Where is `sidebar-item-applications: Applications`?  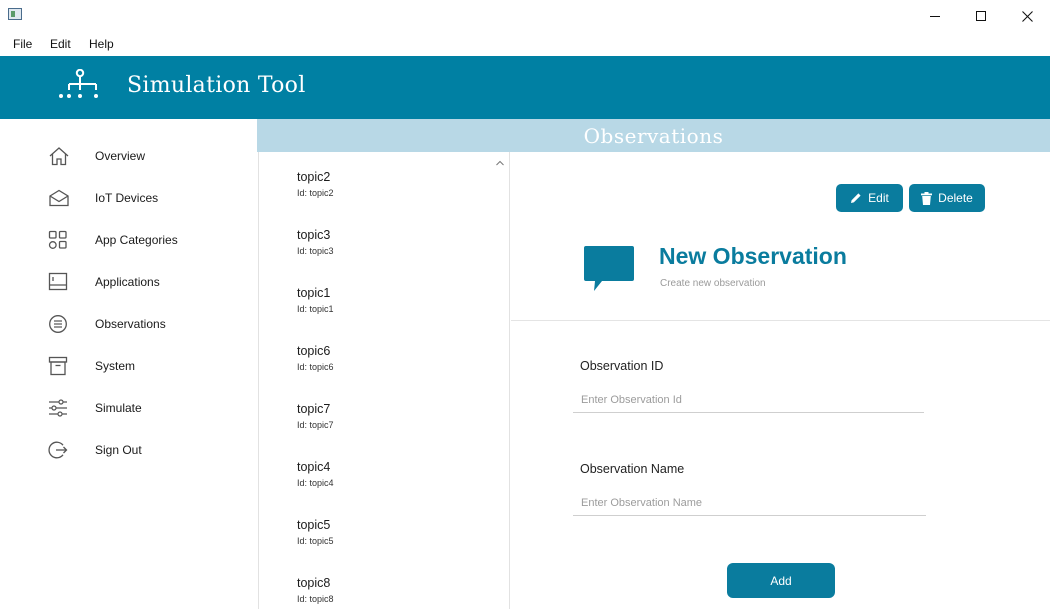 sidebar-item-applications: Applications is located at coordinates (148, 282).